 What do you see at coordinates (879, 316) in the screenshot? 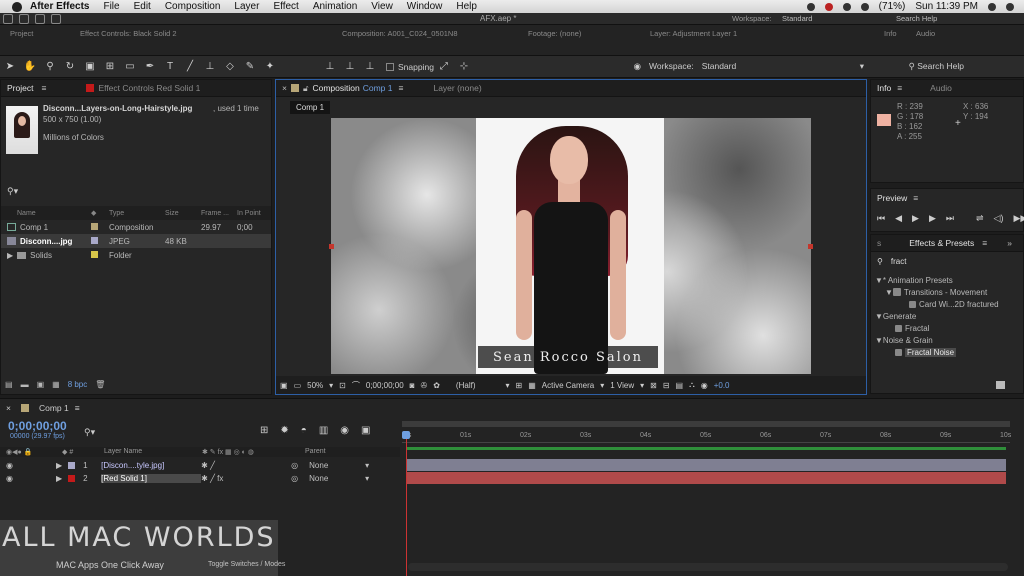
I see `expand-triangle-icon: ▼` at bounding box center [879, 316].